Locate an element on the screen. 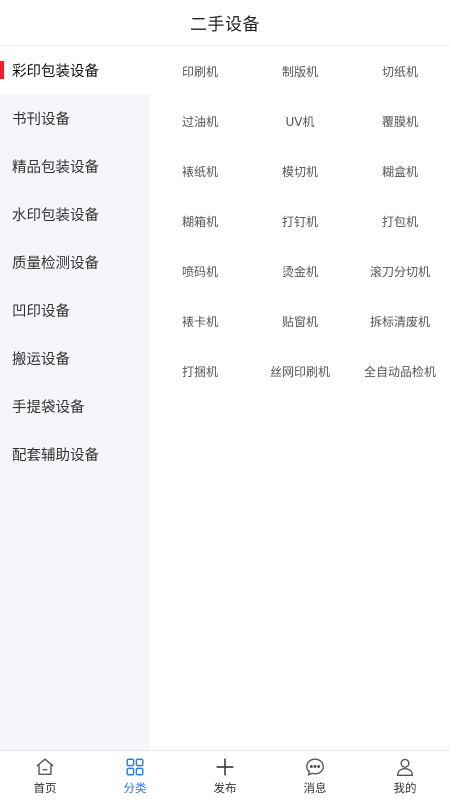  tab-label: 发布 is located at coordinates (225, 787).